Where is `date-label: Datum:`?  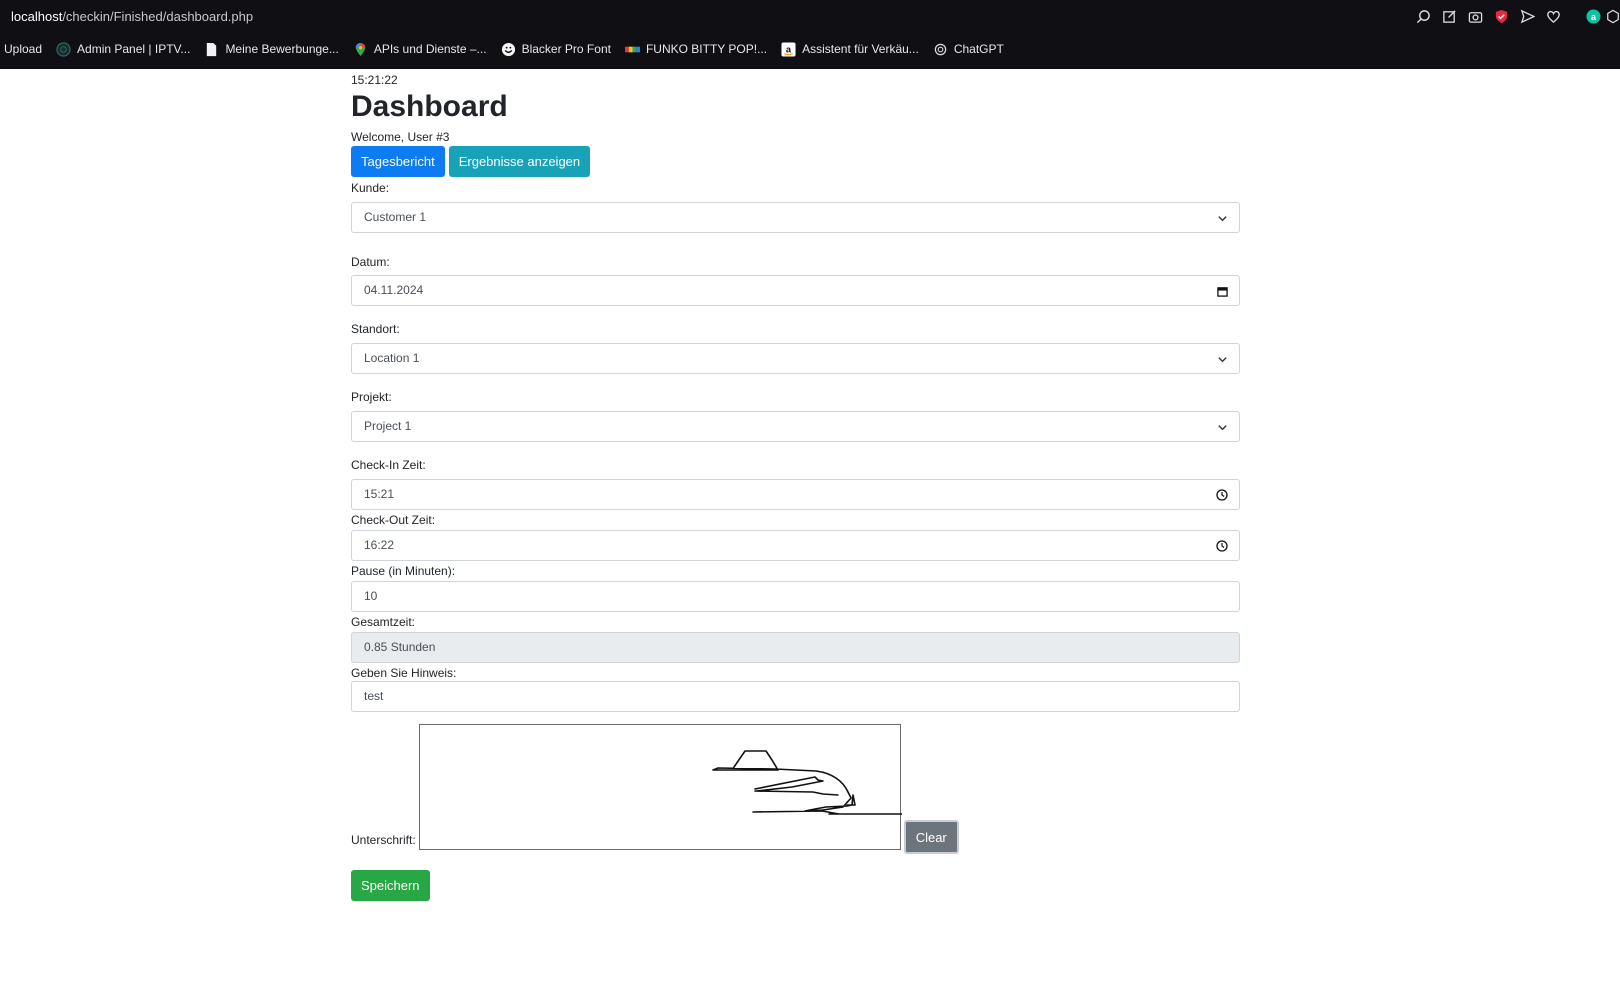
date-label: Datum: is located at coordinates (370, 262).